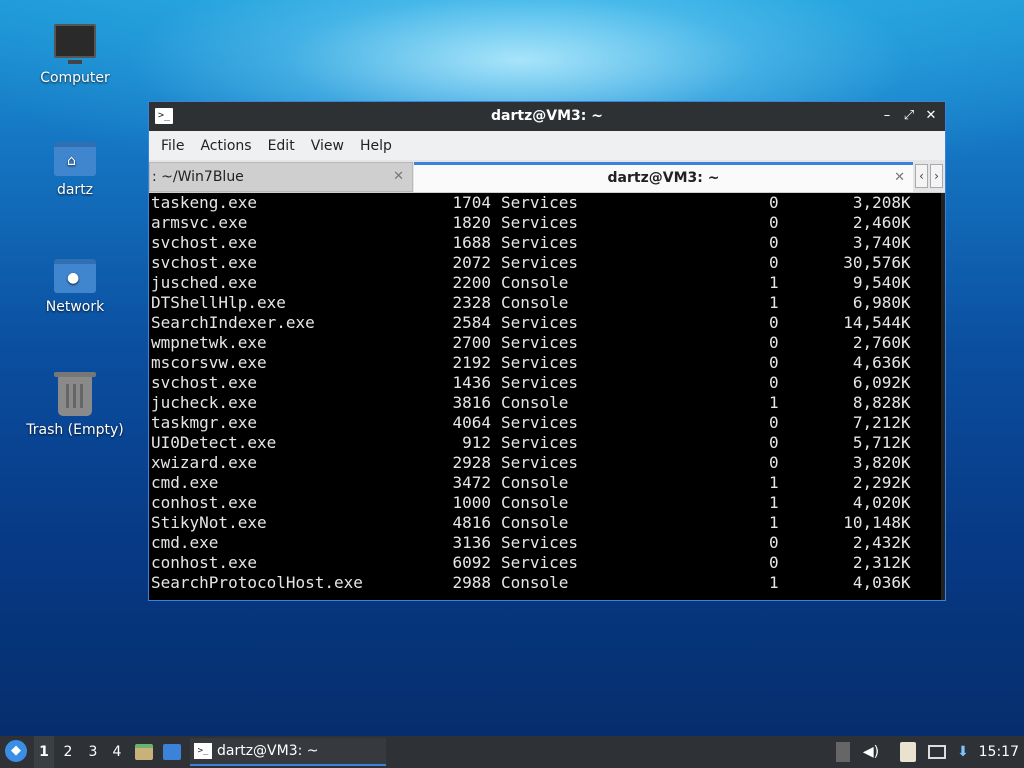  Describe the element at coordinates (117, 752) in the screenshot. I see `workspace-4: 4` at that location.